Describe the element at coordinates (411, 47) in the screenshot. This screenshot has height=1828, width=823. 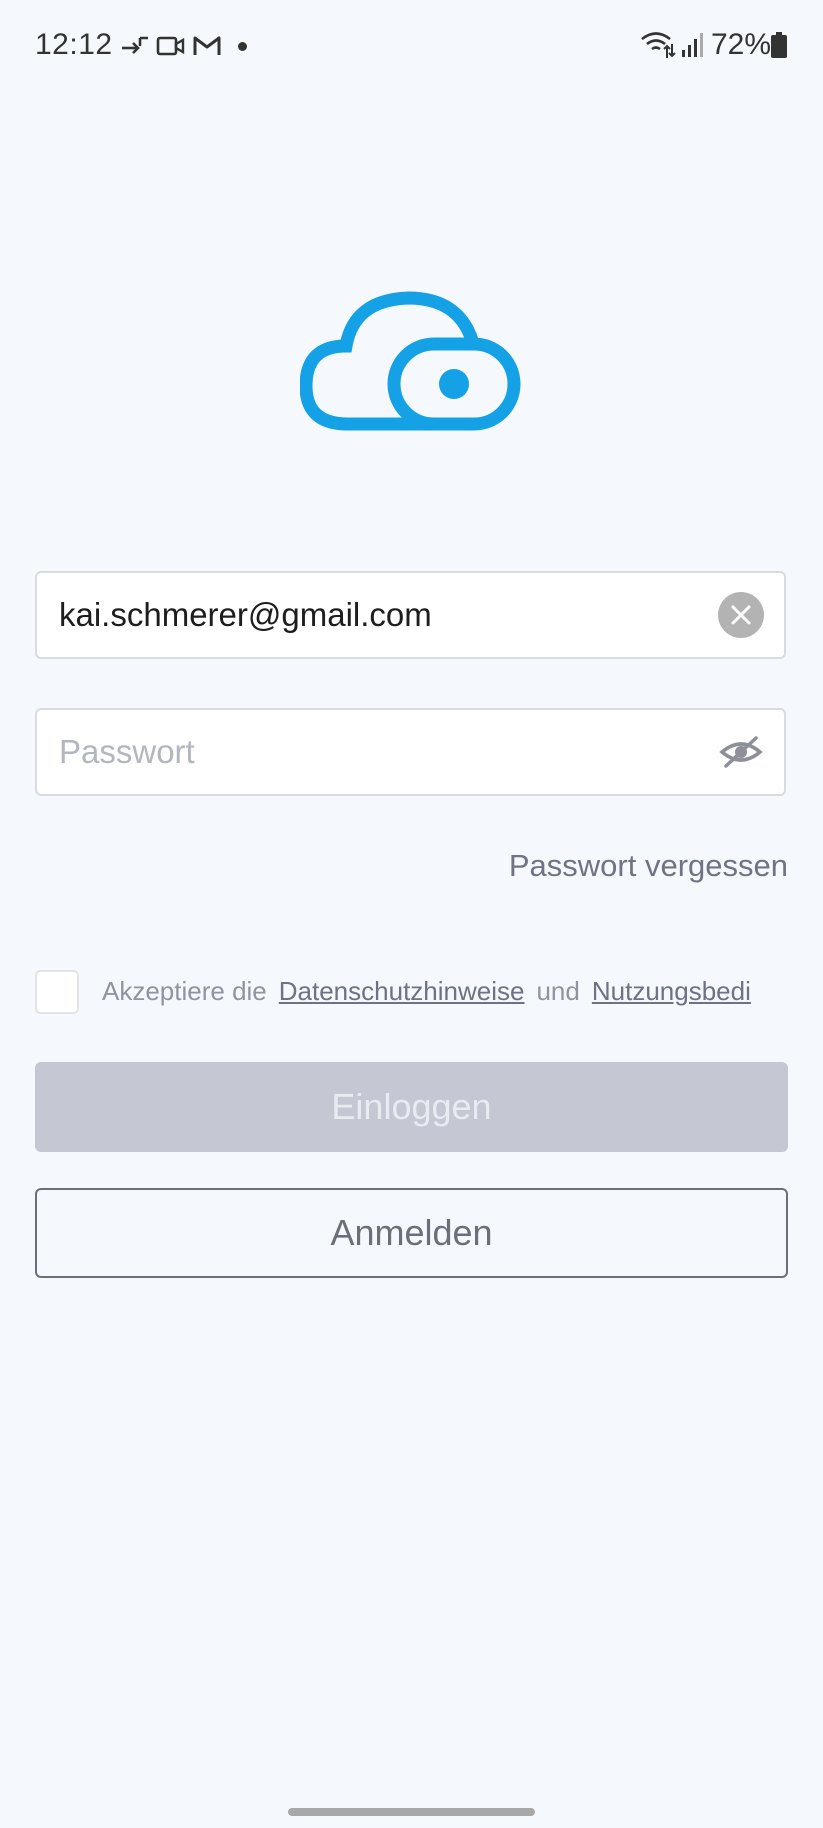
I see `status-bar: 12:12 72%` at that location.